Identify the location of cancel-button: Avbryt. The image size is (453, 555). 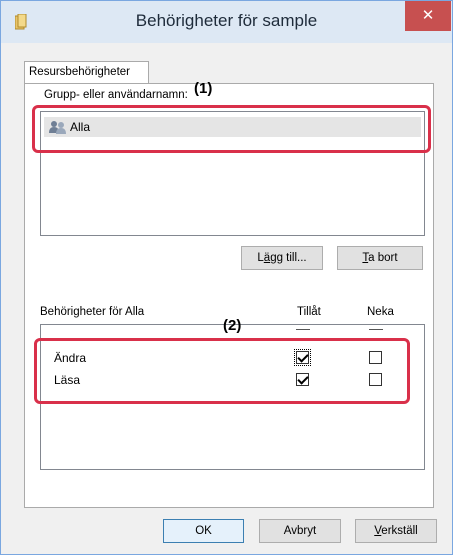
(300, 531).